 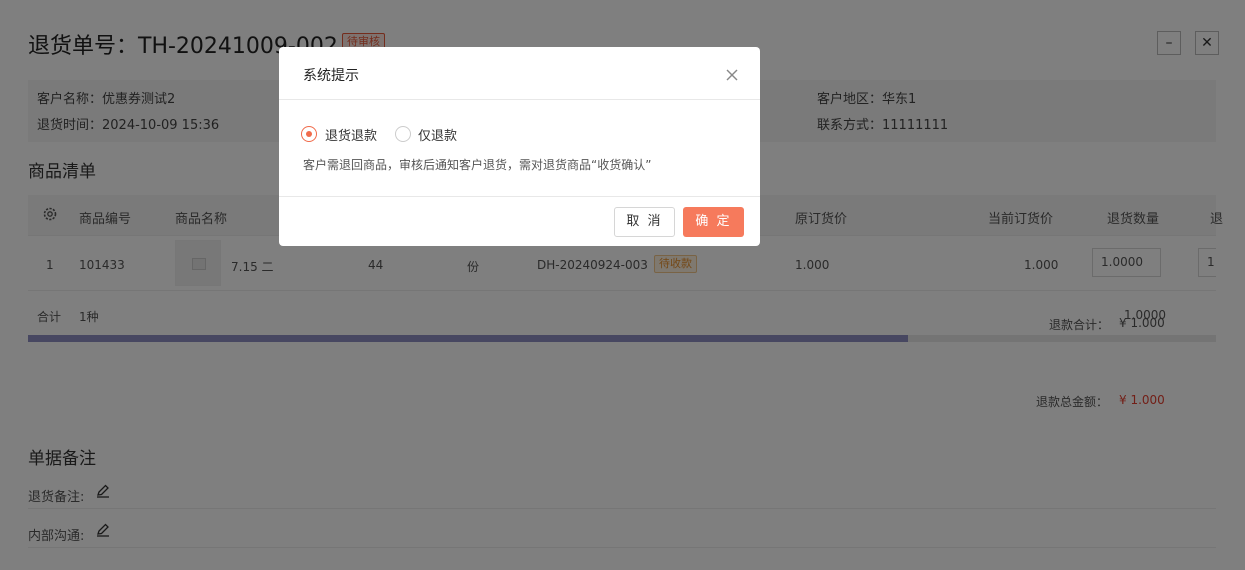 I want to click on dialog-title: 系统提示, so click(x=331, y=76).